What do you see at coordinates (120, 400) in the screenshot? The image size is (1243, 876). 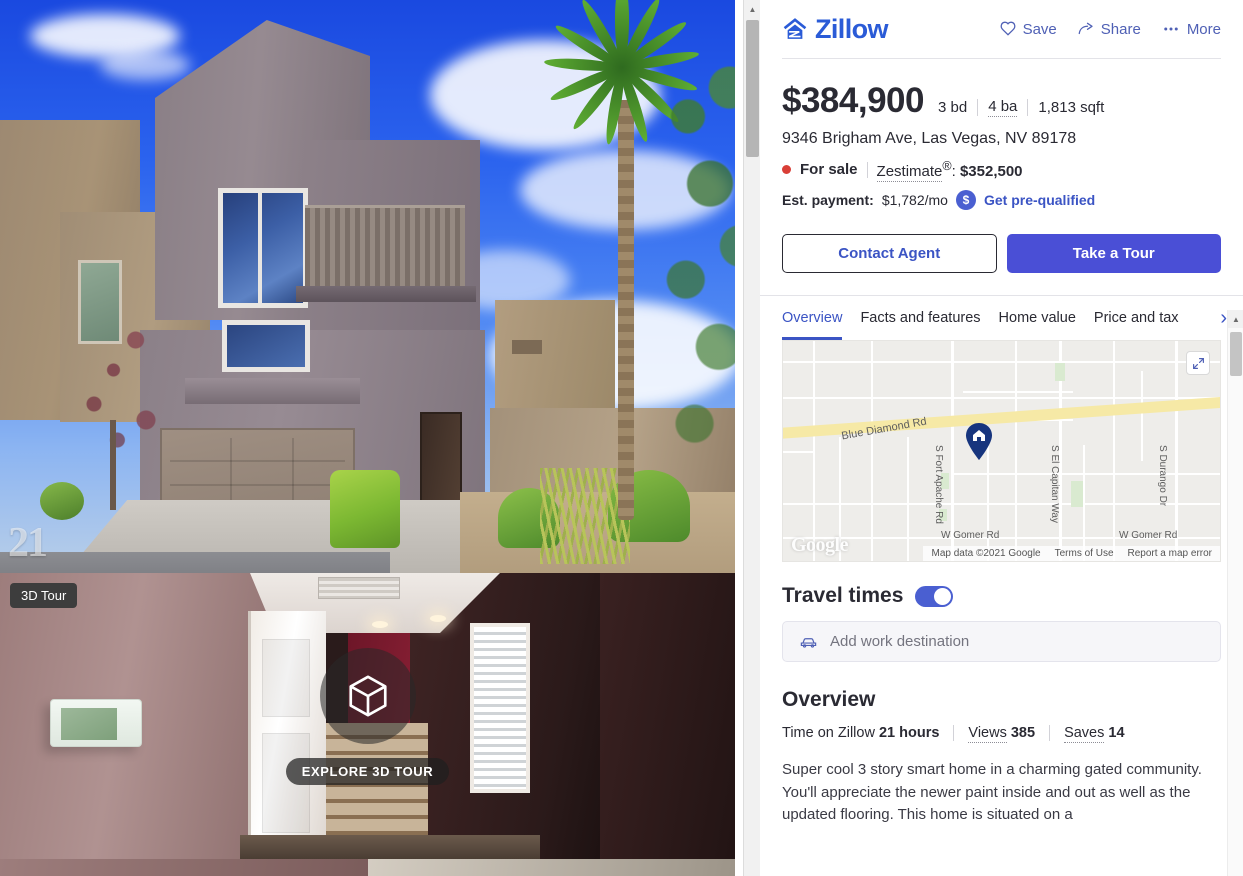 I see `ornamental-tree` at bounding box center [120, 400].